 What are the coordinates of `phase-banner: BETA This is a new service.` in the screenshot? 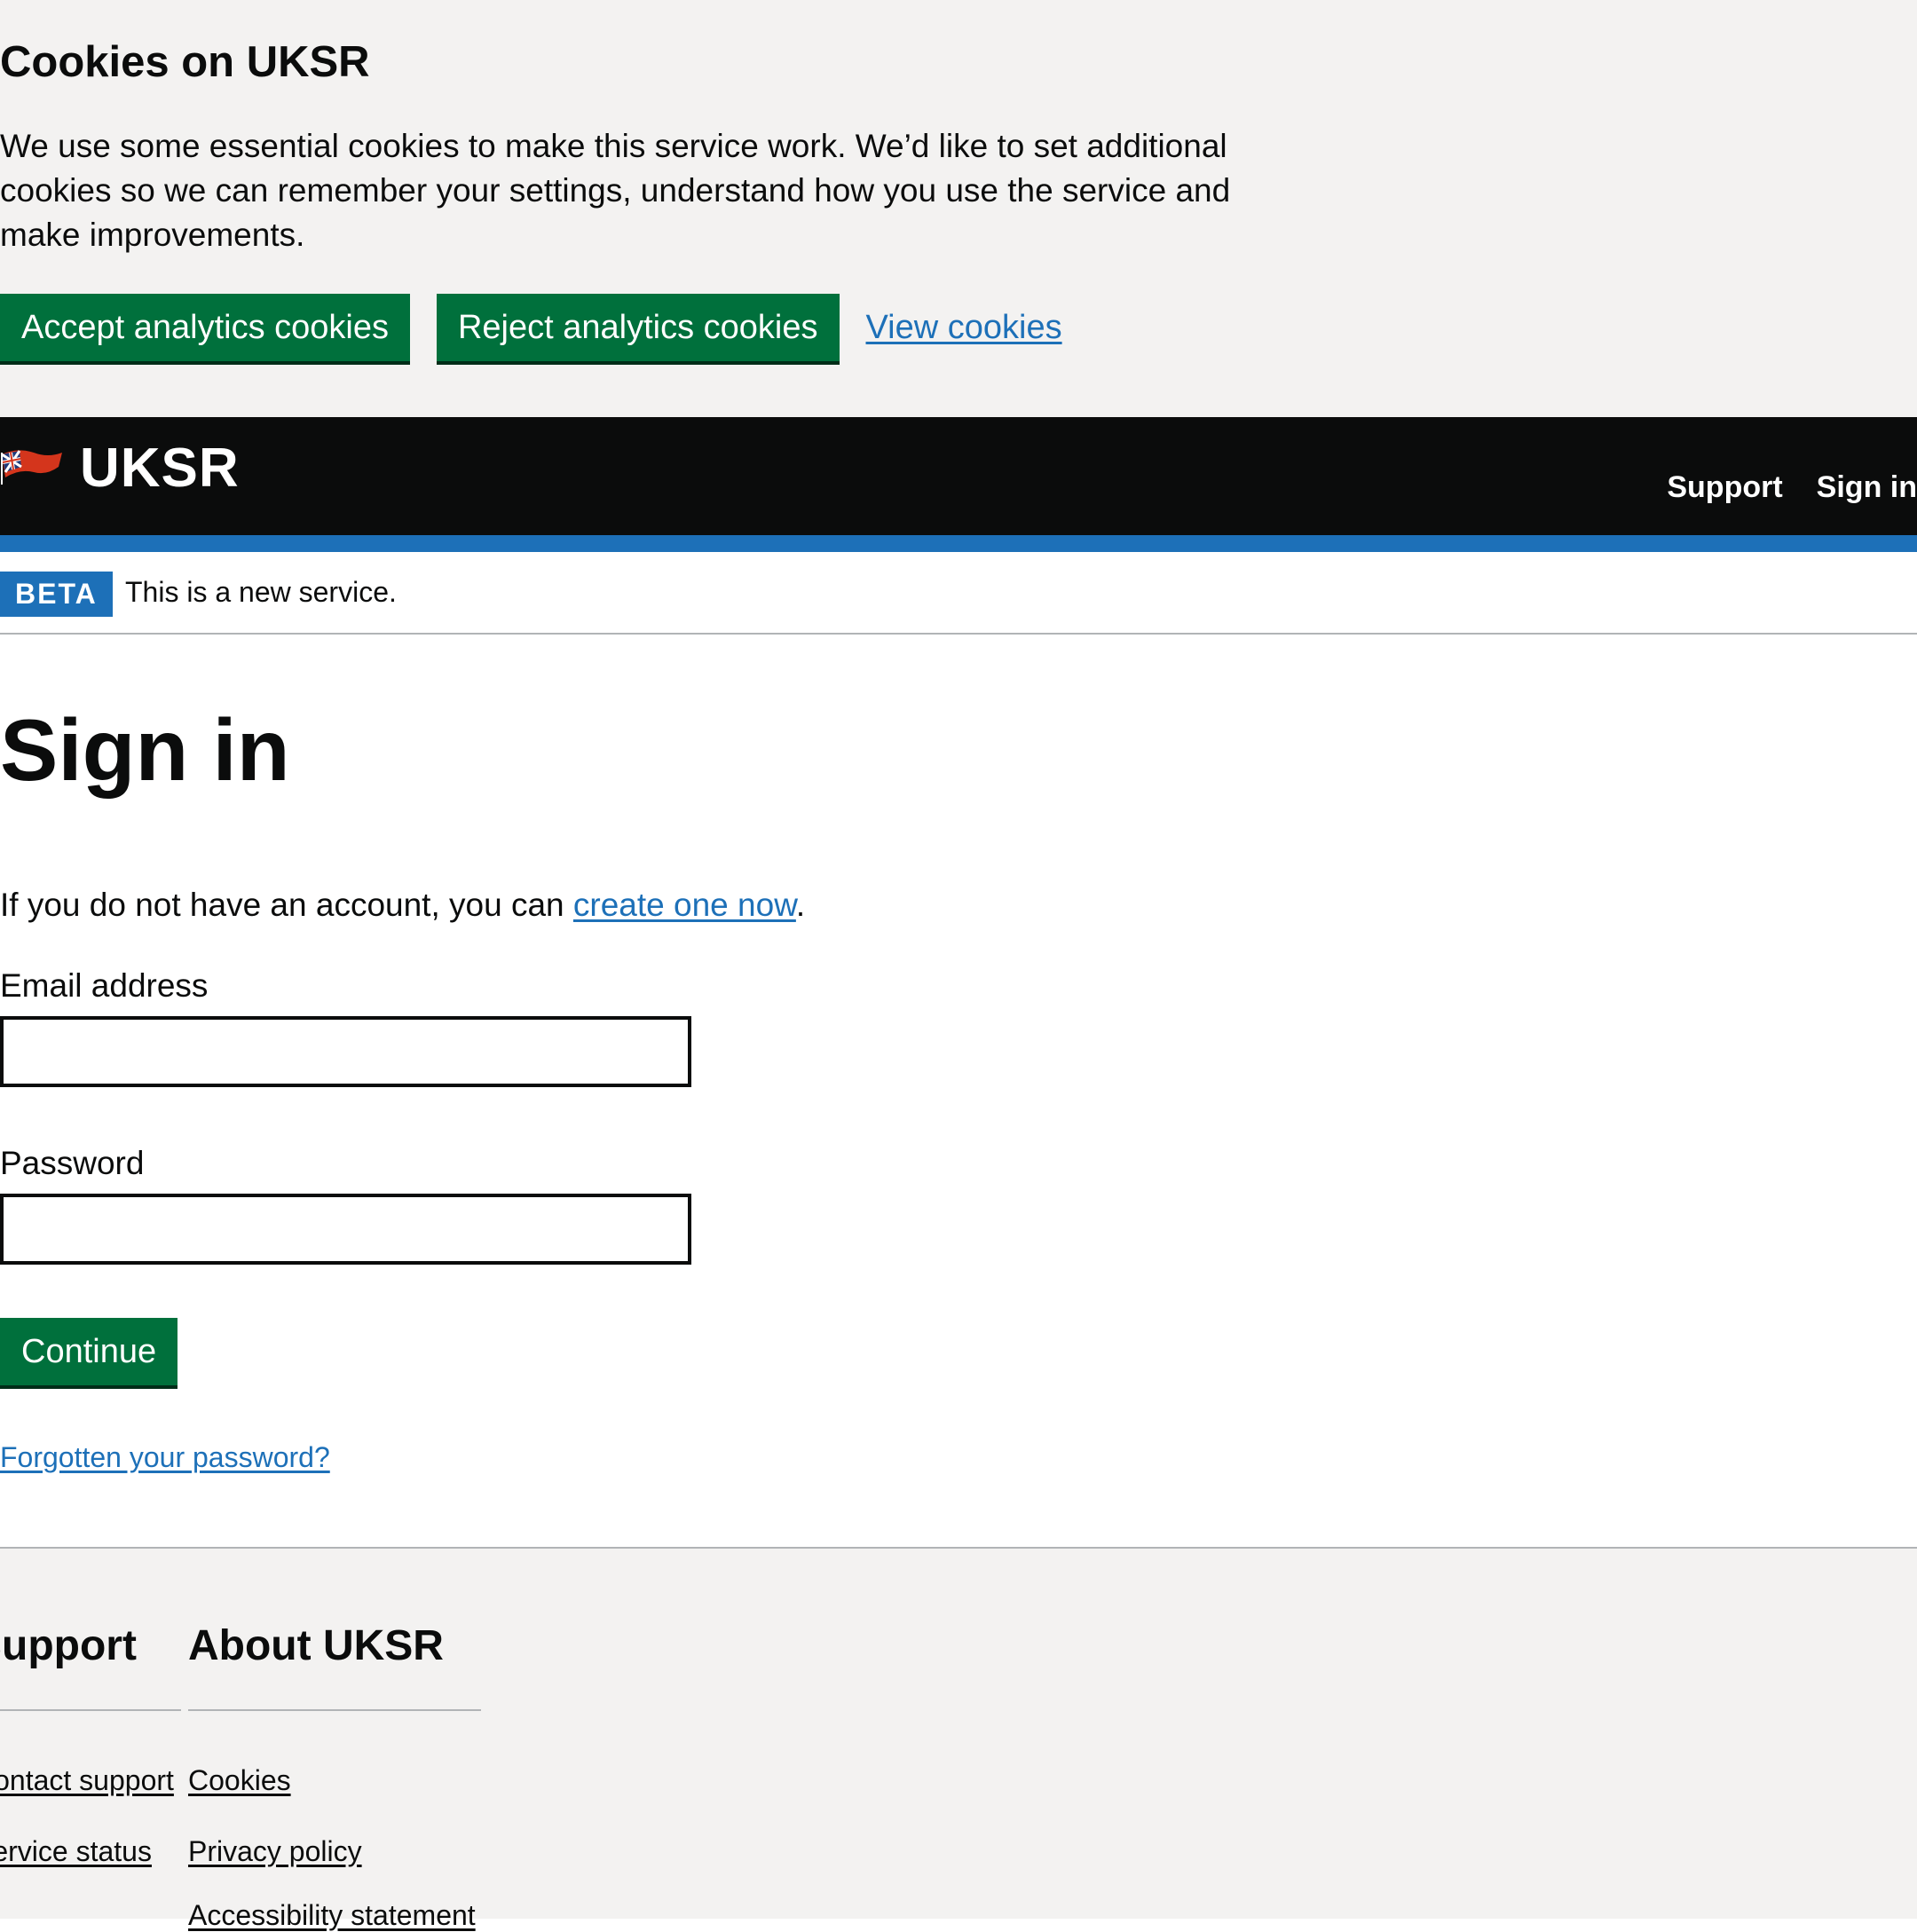 It's located at (958, 593).